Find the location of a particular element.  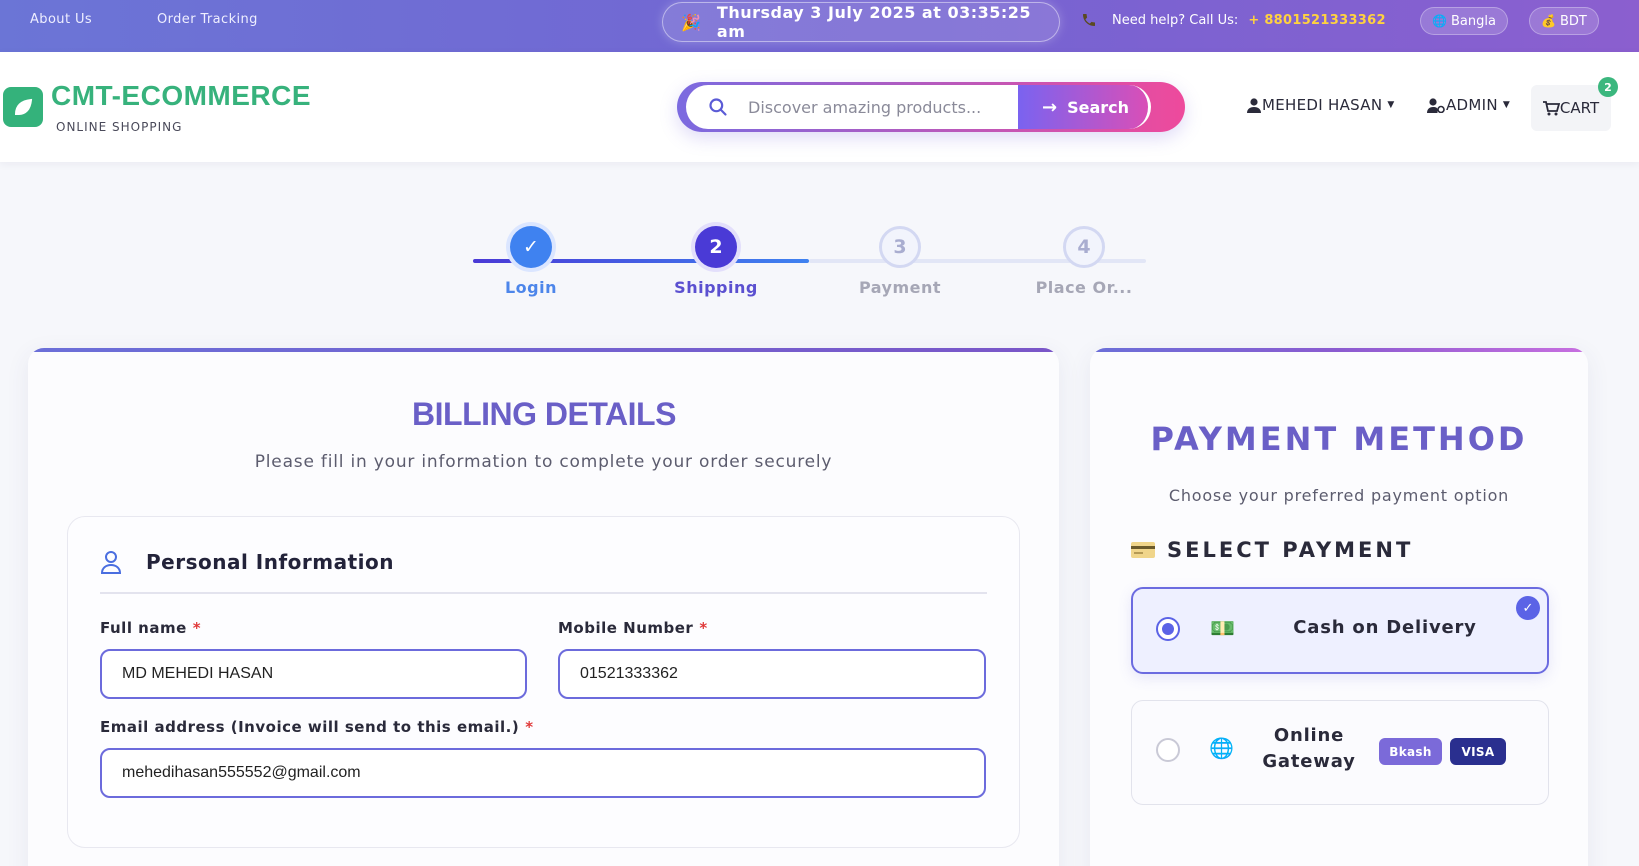

language-label: Bangla is located at coordinates (1473, 21).